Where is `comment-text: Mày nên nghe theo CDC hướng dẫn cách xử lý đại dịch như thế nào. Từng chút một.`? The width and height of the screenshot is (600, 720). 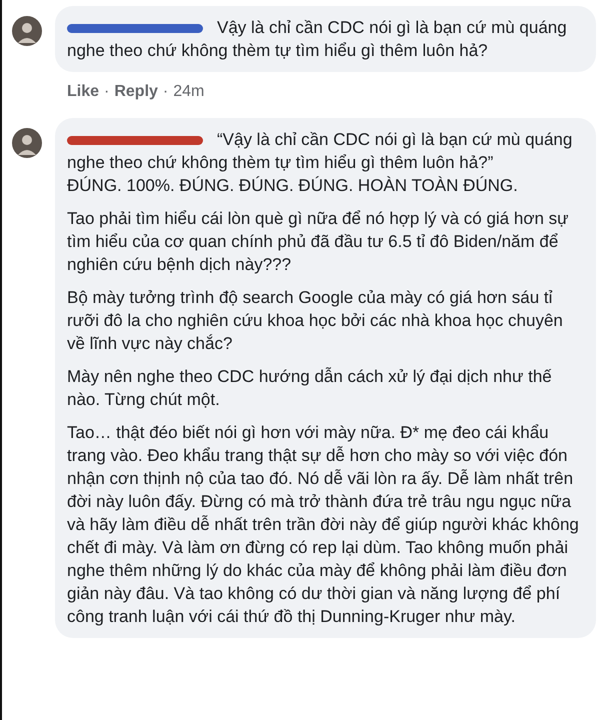
comment-text: Mày nên nghe theo CDC hướng dẫn cách xử lý đại dịch như thế nào. Từng chút một. is located at coordinates (310, 388).